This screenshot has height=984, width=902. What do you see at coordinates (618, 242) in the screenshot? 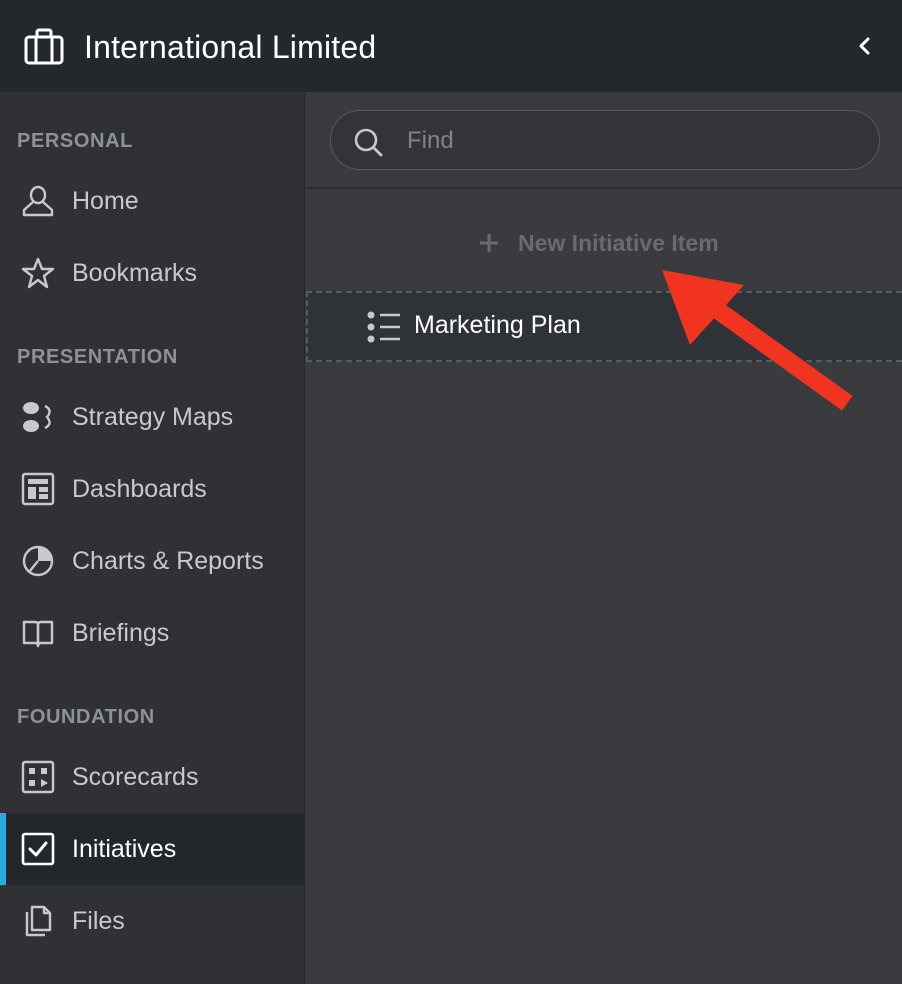
I see `new-item-label: New Initiative Item` at bounding box center [618, 242].